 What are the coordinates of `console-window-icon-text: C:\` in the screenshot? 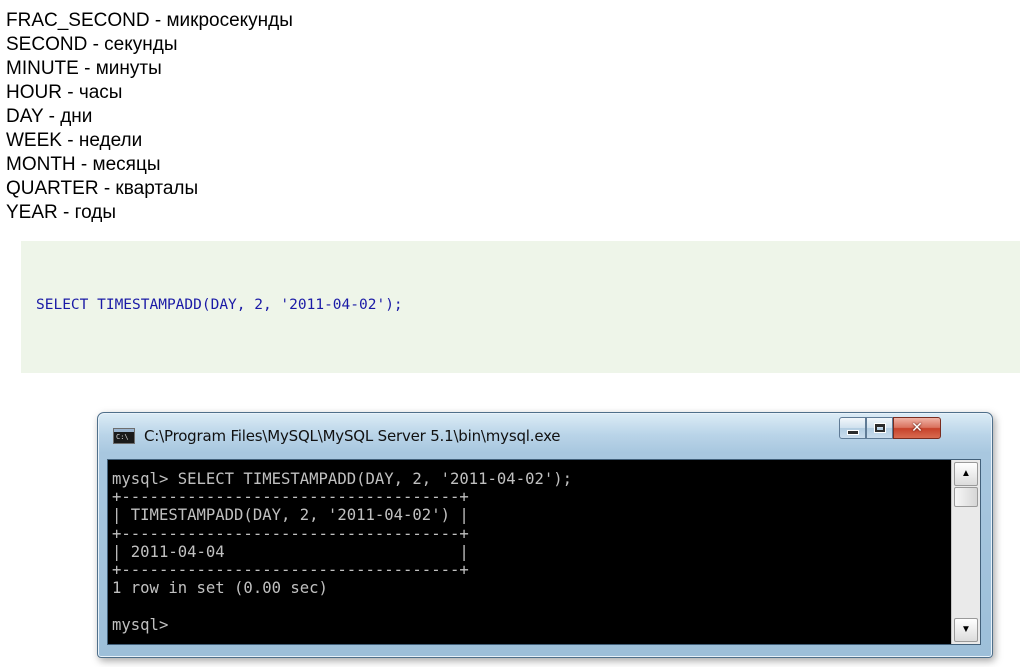 It's located at (122, 437).